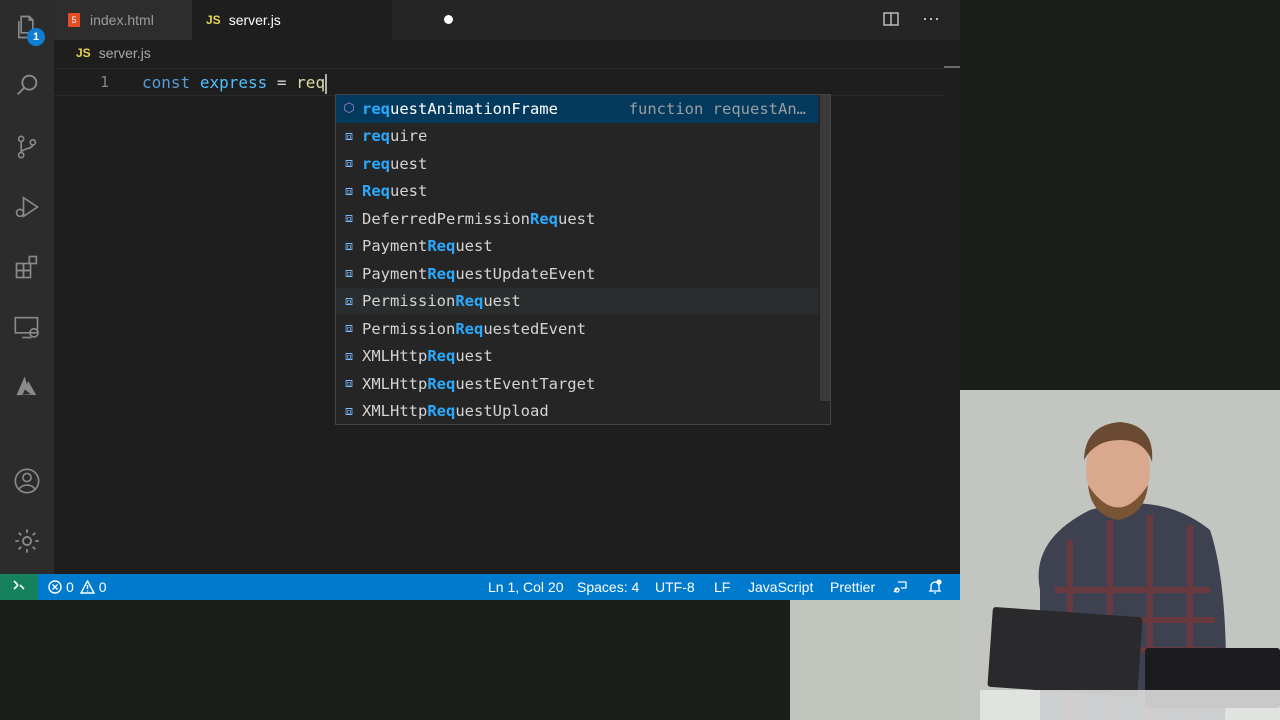 This screenshot has height=720, width=1280. Describe the element at coordinates (900, 587) in the screenshot. I see `feedback-icon` at that location.